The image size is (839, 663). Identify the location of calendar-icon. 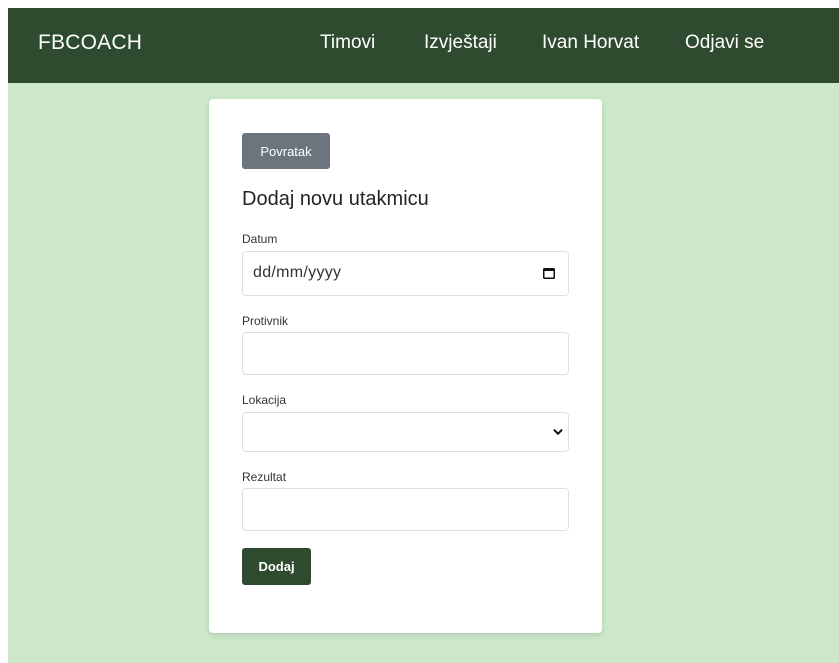
(549, 273).